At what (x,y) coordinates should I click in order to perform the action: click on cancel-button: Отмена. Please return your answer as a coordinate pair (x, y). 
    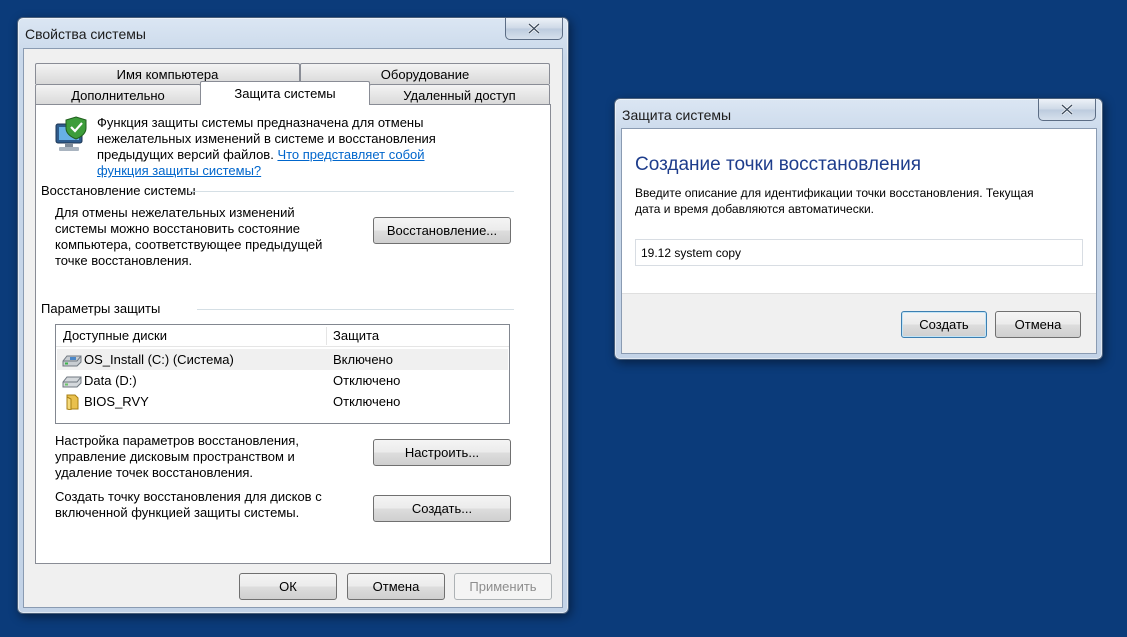
    Looking at the image, I should click on (396, 586).